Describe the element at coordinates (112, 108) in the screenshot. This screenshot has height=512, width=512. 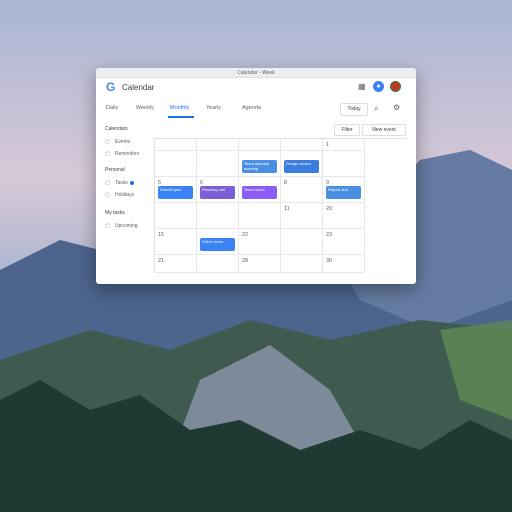
I see `tab-daily: Daily` at that location.